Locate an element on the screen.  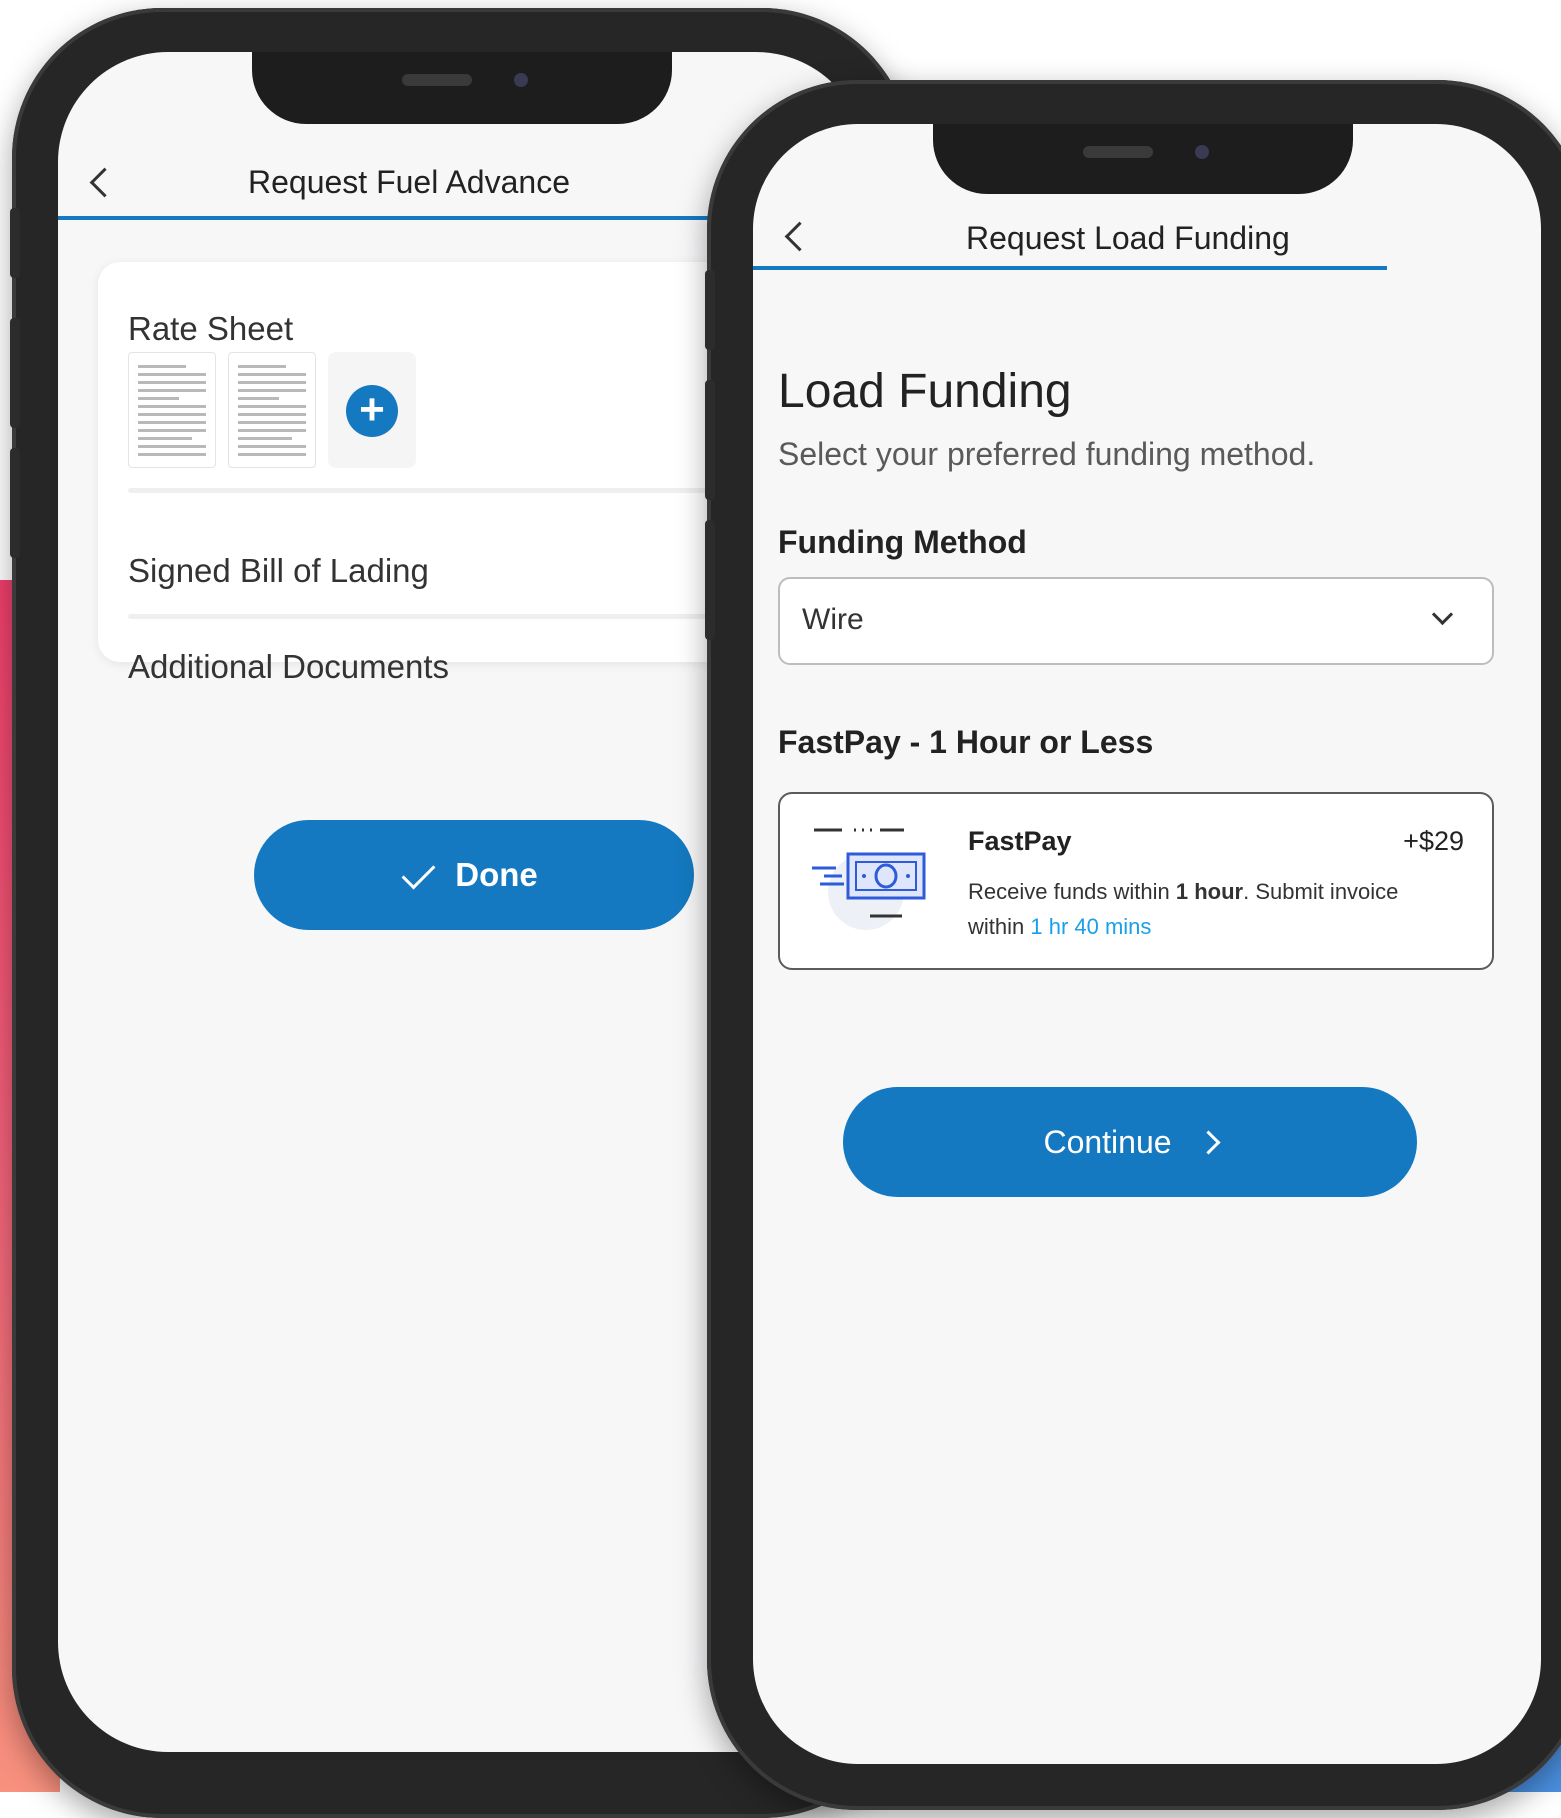
section-label-bill-of-lading: Signed Bill of Lading is located at coordinates (278, 571).